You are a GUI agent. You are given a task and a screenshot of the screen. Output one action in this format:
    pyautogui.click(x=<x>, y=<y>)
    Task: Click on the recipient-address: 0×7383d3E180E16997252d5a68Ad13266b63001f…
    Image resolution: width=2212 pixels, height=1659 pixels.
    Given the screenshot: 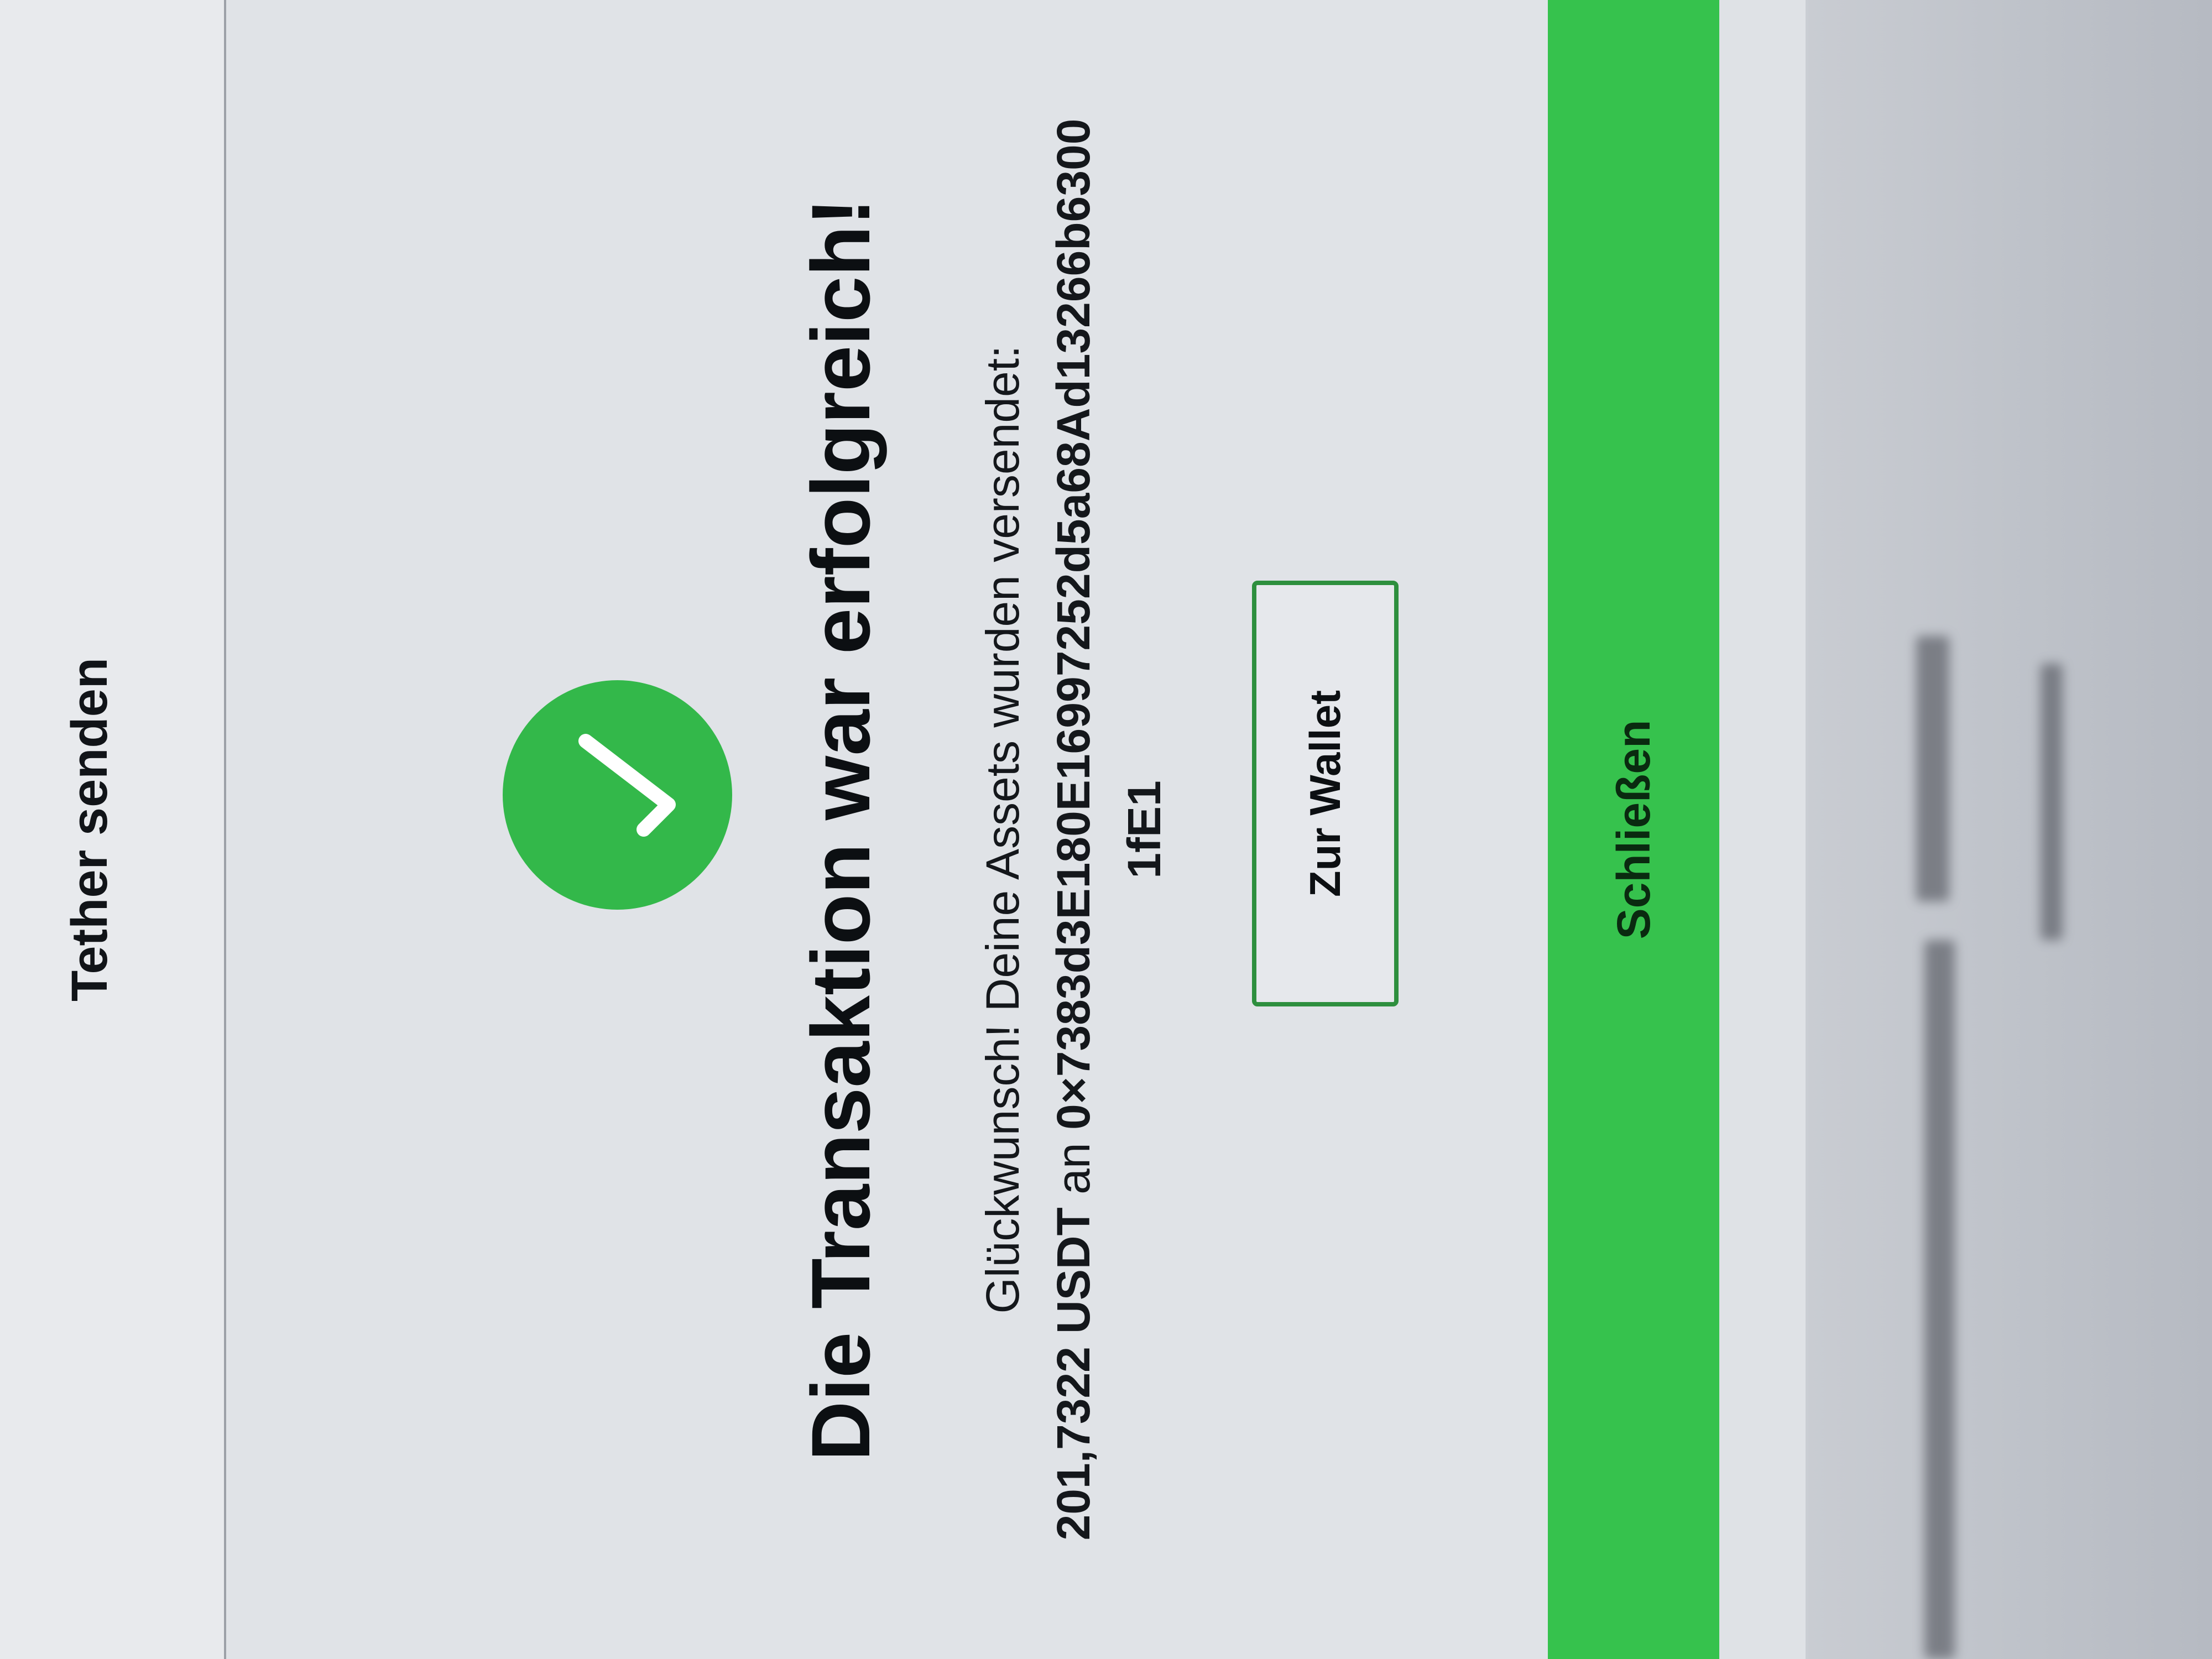 What is the action you would take?
    pyautogui.click(x=1108, y=624)
    